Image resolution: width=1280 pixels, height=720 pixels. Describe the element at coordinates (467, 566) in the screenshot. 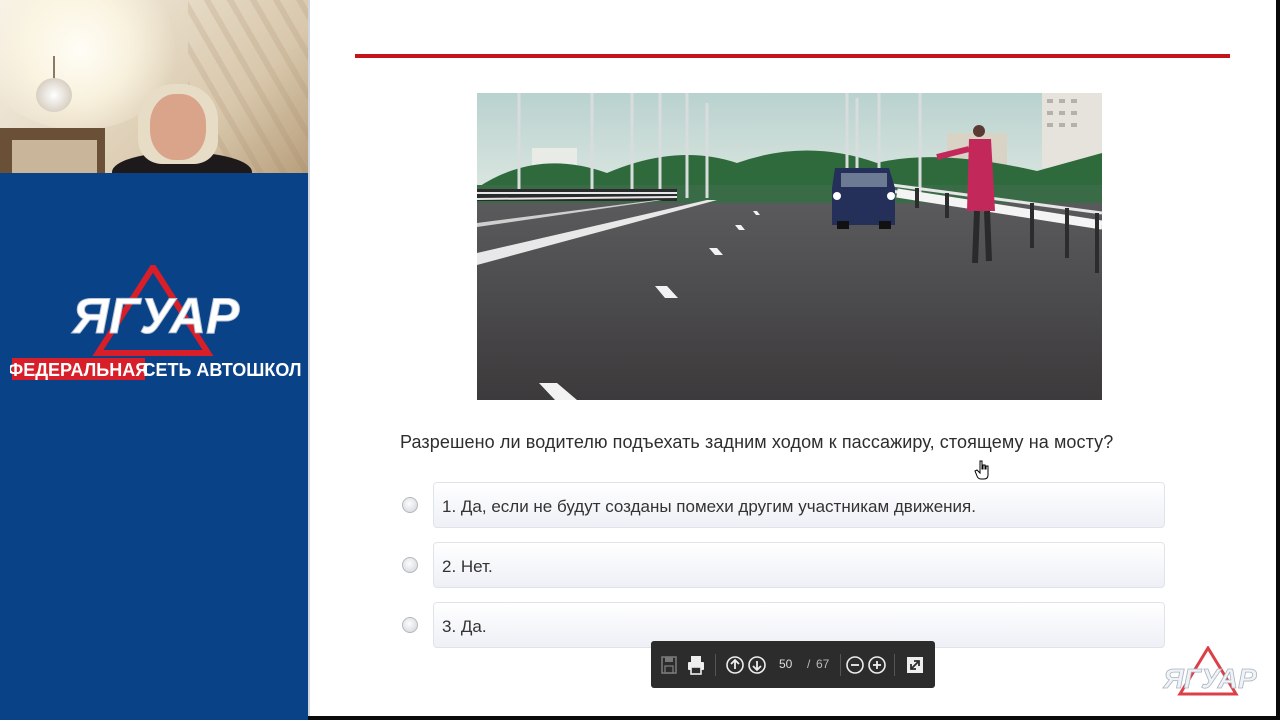

I see `answer-option-label: 2. Нет.` at that location.